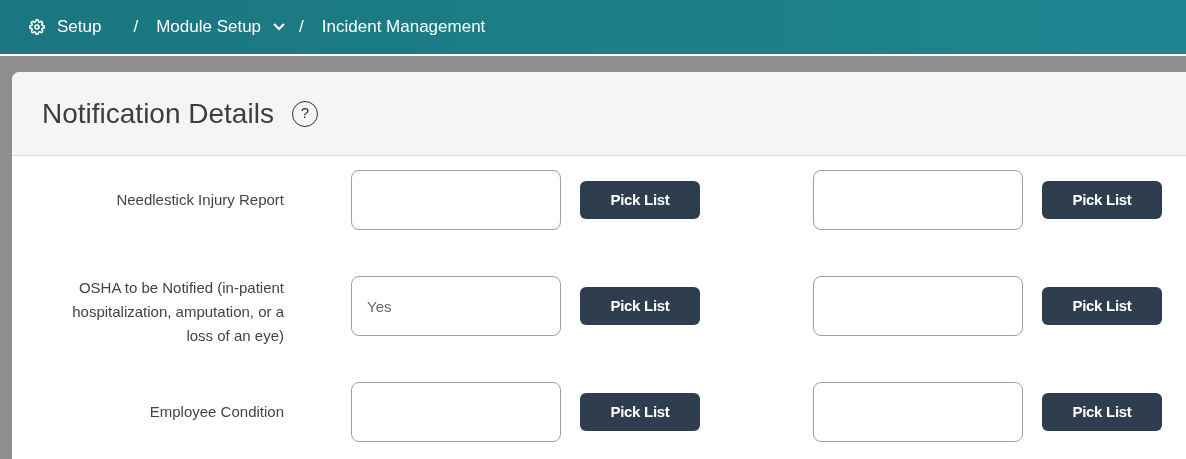 The height and width of the screenshot is (459, 1186). Describe the element at coordinates (279, 27) in the screenshot. I see `chevron-down-icon` at that location.